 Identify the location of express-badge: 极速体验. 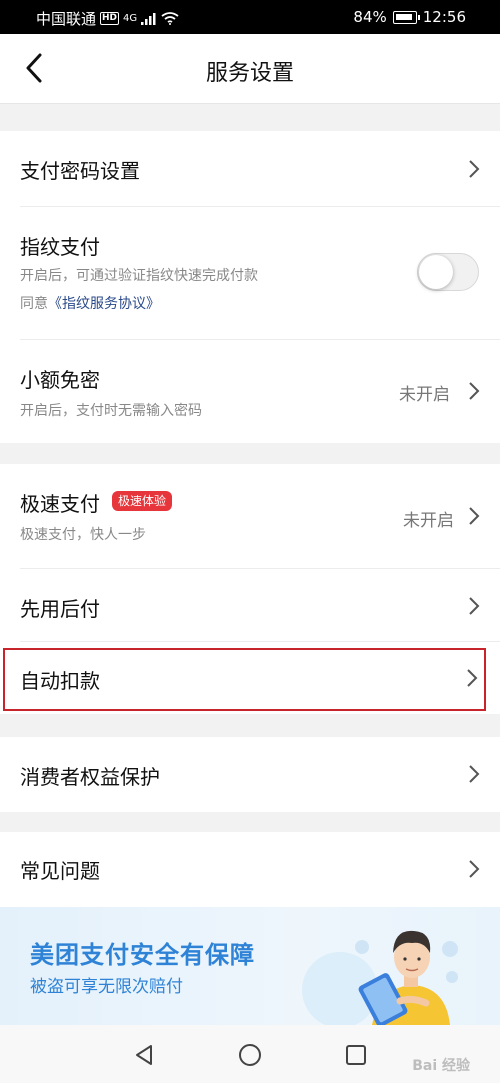
(142, 501).